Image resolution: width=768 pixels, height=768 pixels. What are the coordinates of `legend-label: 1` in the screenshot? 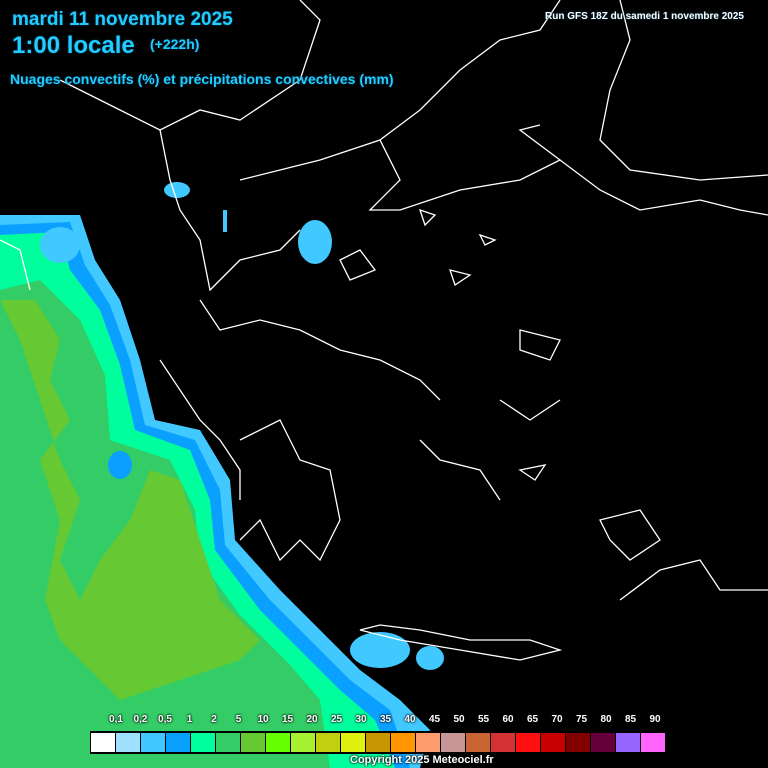 It's located at (189, 719).